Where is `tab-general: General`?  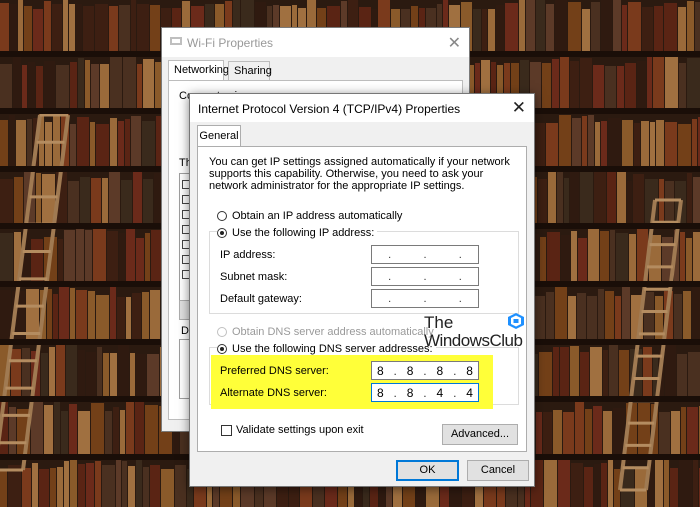
tab-general: General is located at coordinates (219, 136).